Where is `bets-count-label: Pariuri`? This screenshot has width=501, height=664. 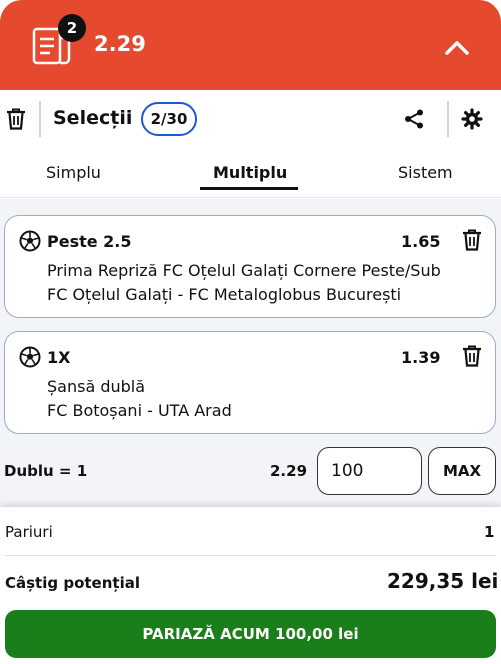
bets-count-label: Pariuri is located at coordinates (29, 532).